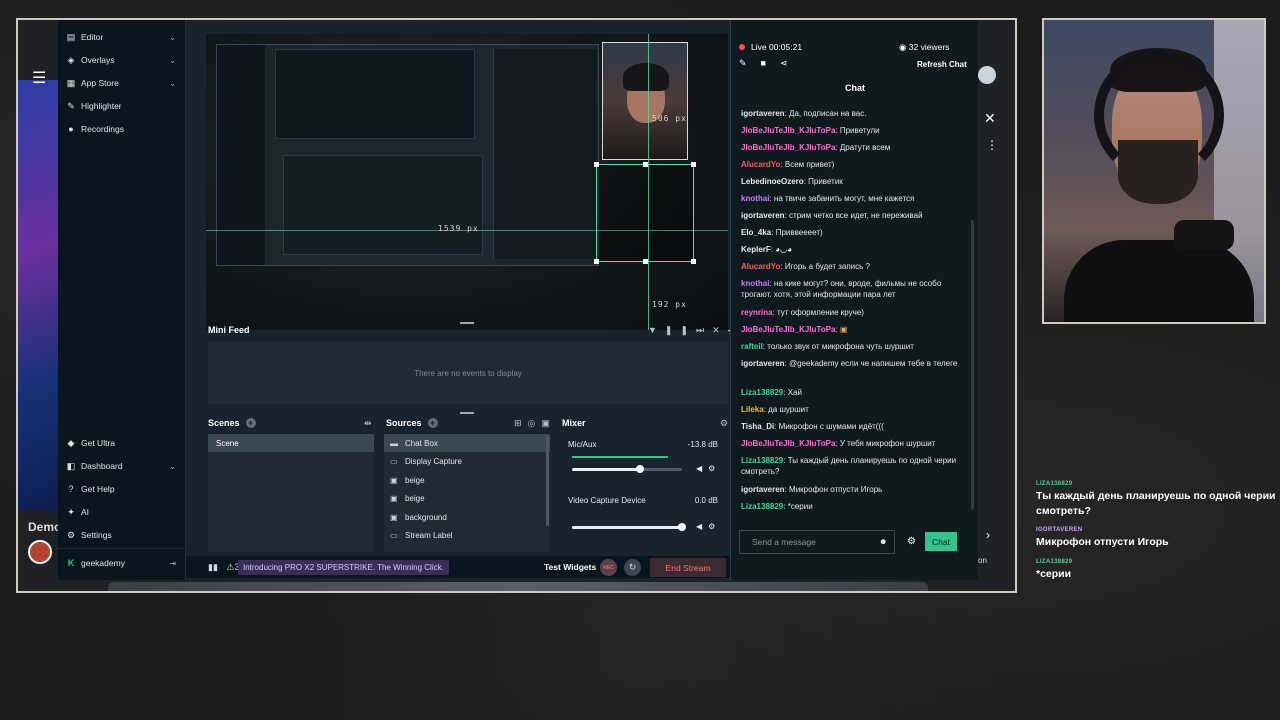 The image size is (1280, 720). Describe the element at coordinates (122, 106) in the screenshot. I see `menu-item-highlighter: ✎ Highlighter` at that location.